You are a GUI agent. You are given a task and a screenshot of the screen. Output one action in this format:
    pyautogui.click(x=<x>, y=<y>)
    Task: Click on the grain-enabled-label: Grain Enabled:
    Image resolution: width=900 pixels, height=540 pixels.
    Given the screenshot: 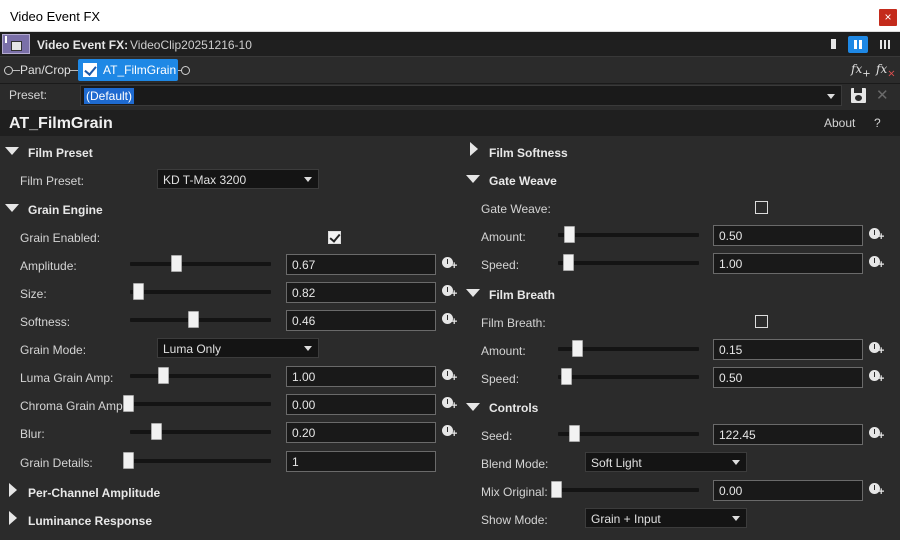 What is the action you would take?
    pyautogui.click(x=60, y=238)
    